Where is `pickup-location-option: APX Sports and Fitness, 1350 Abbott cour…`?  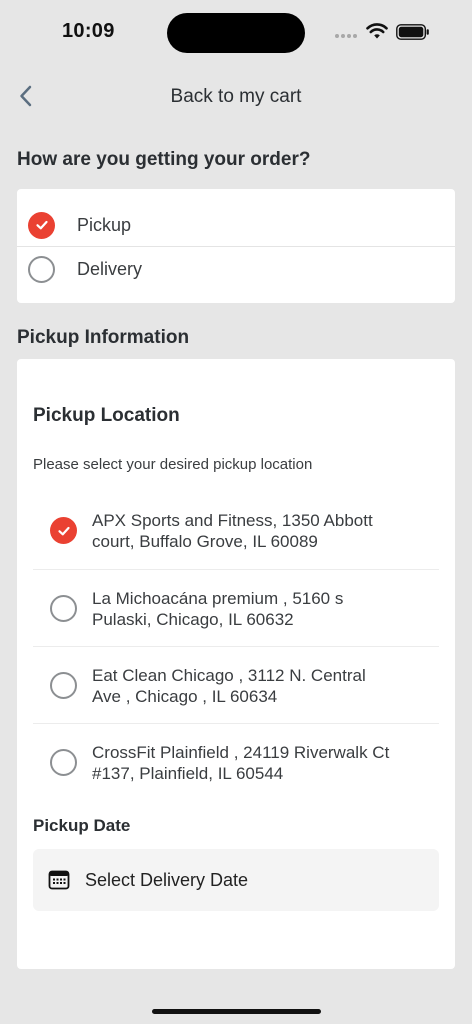 pickup-location-option: APX Sports and Fitness, 1350 Abbott cour… is located at coordinates (236, 530).